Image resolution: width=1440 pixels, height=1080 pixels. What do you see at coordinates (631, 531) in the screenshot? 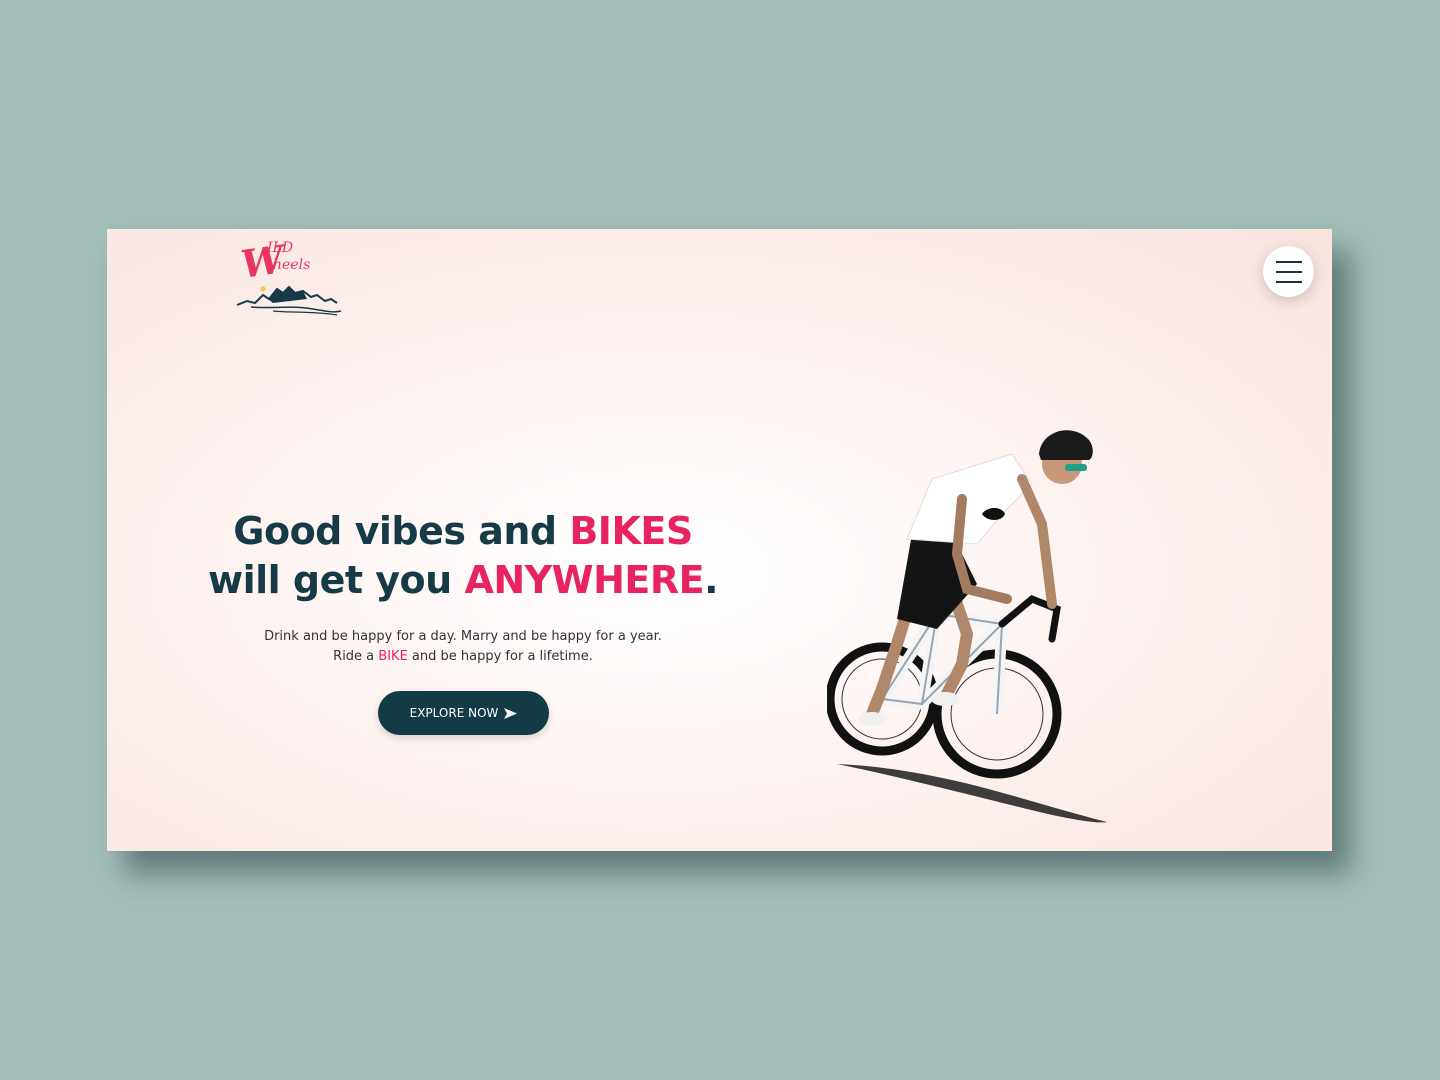
I see `headline-accent-bikes: BIKES` at bounding box center [631, 531].